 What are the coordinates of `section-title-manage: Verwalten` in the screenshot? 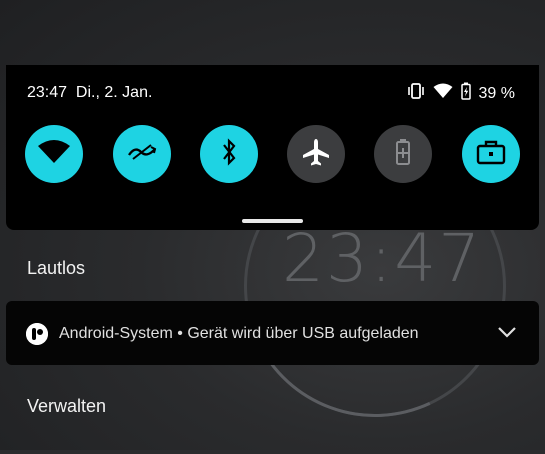 It's located at (66, 406).